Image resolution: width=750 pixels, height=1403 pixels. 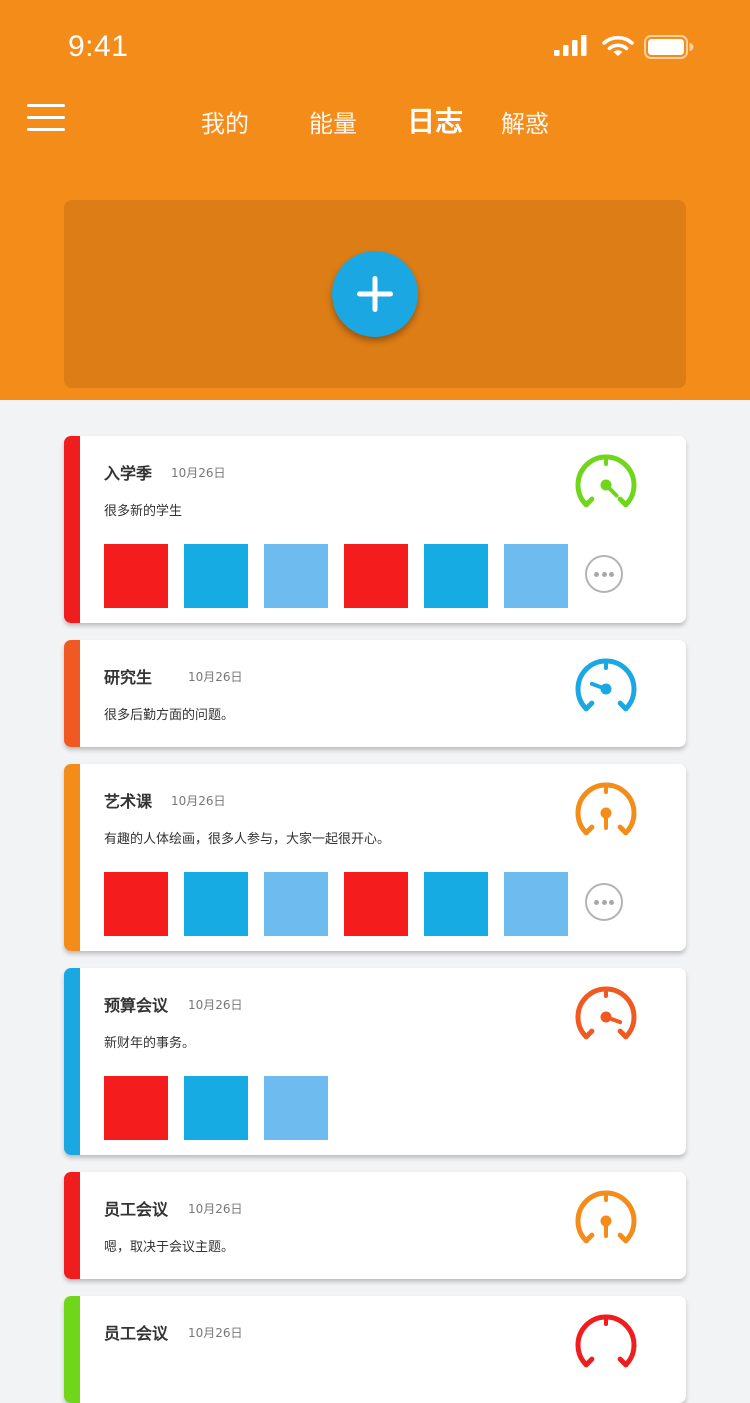 I want to click on tab-energy: 能量, so click(x=333, y=121).